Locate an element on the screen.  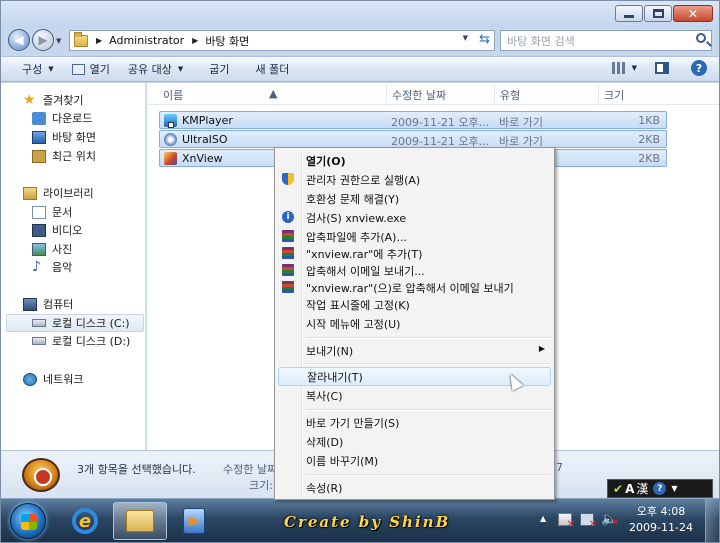
menu-item-run-as-admin: 관리자 권한으로 실행(A) is located at coordinates (414, 179).